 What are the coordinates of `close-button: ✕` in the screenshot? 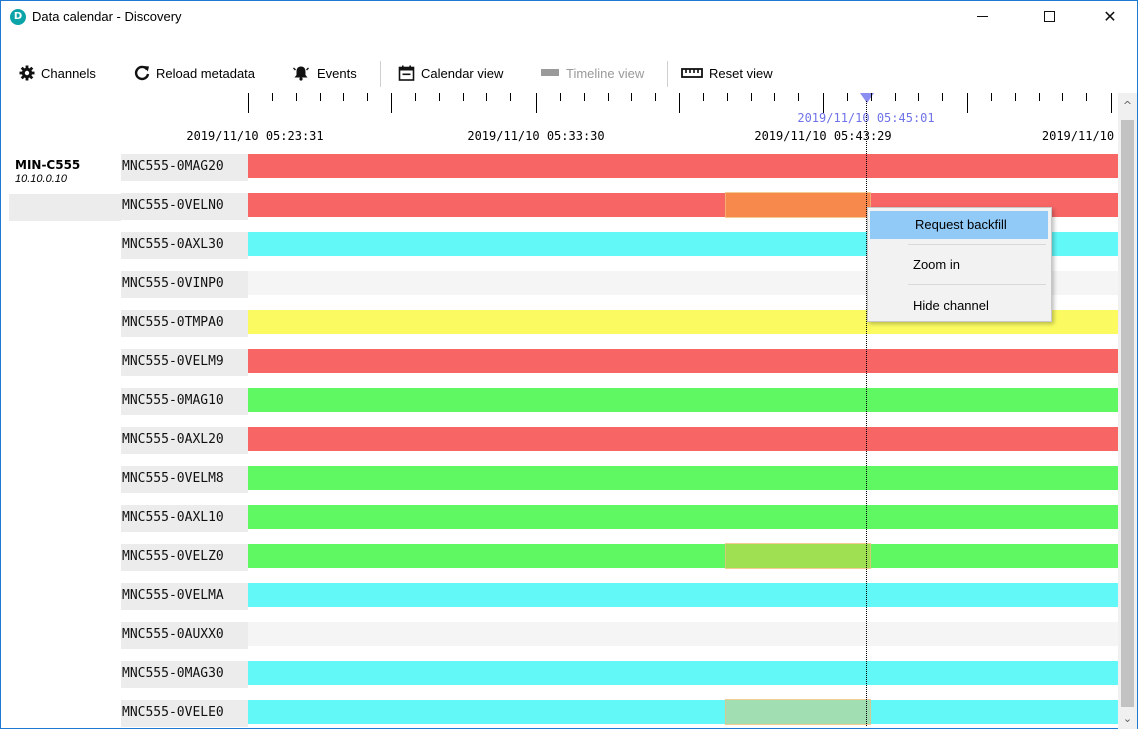 It's located at (1110, 16).